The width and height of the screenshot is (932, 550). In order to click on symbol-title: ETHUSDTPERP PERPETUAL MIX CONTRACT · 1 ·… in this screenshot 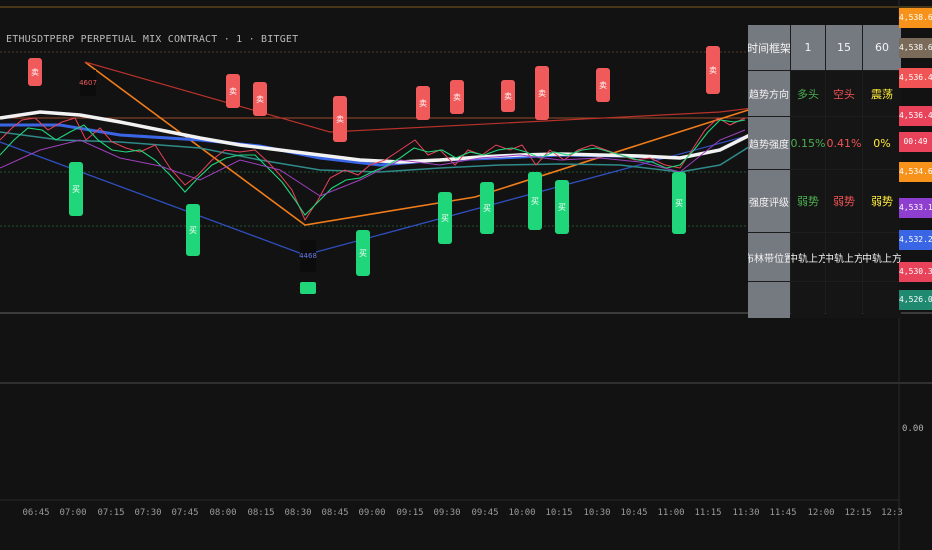, I will do `click(152, 39)`.